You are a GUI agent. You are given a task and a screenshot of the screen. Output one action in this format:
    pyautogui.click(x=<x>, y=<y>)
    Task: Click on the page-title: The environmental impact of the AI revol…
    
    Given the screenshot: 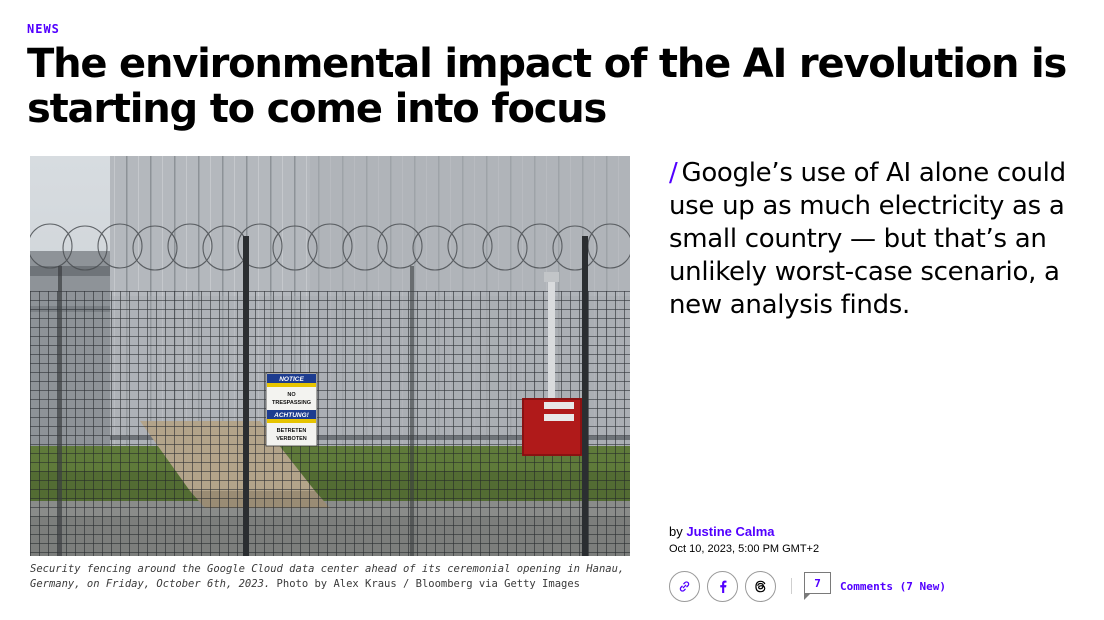 What is the action you would take?
    pyautogui.click(x=547, y=86)
    